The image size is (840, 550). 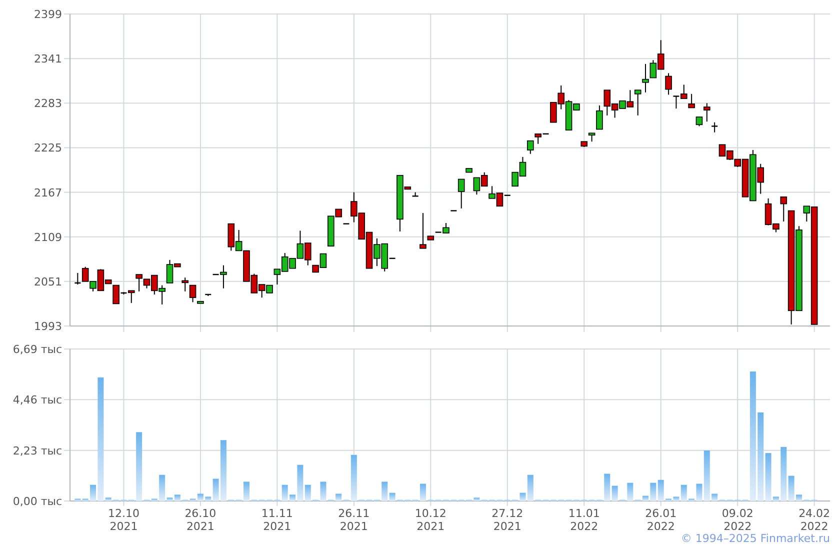 I want to click on axis-label: 2167, so click(x=48, y=193).